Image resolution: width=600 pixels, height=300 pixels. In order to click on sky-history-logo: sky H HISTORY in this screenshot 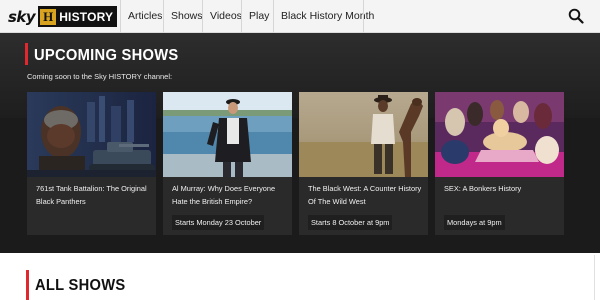, I will do `click(63, 16)`.